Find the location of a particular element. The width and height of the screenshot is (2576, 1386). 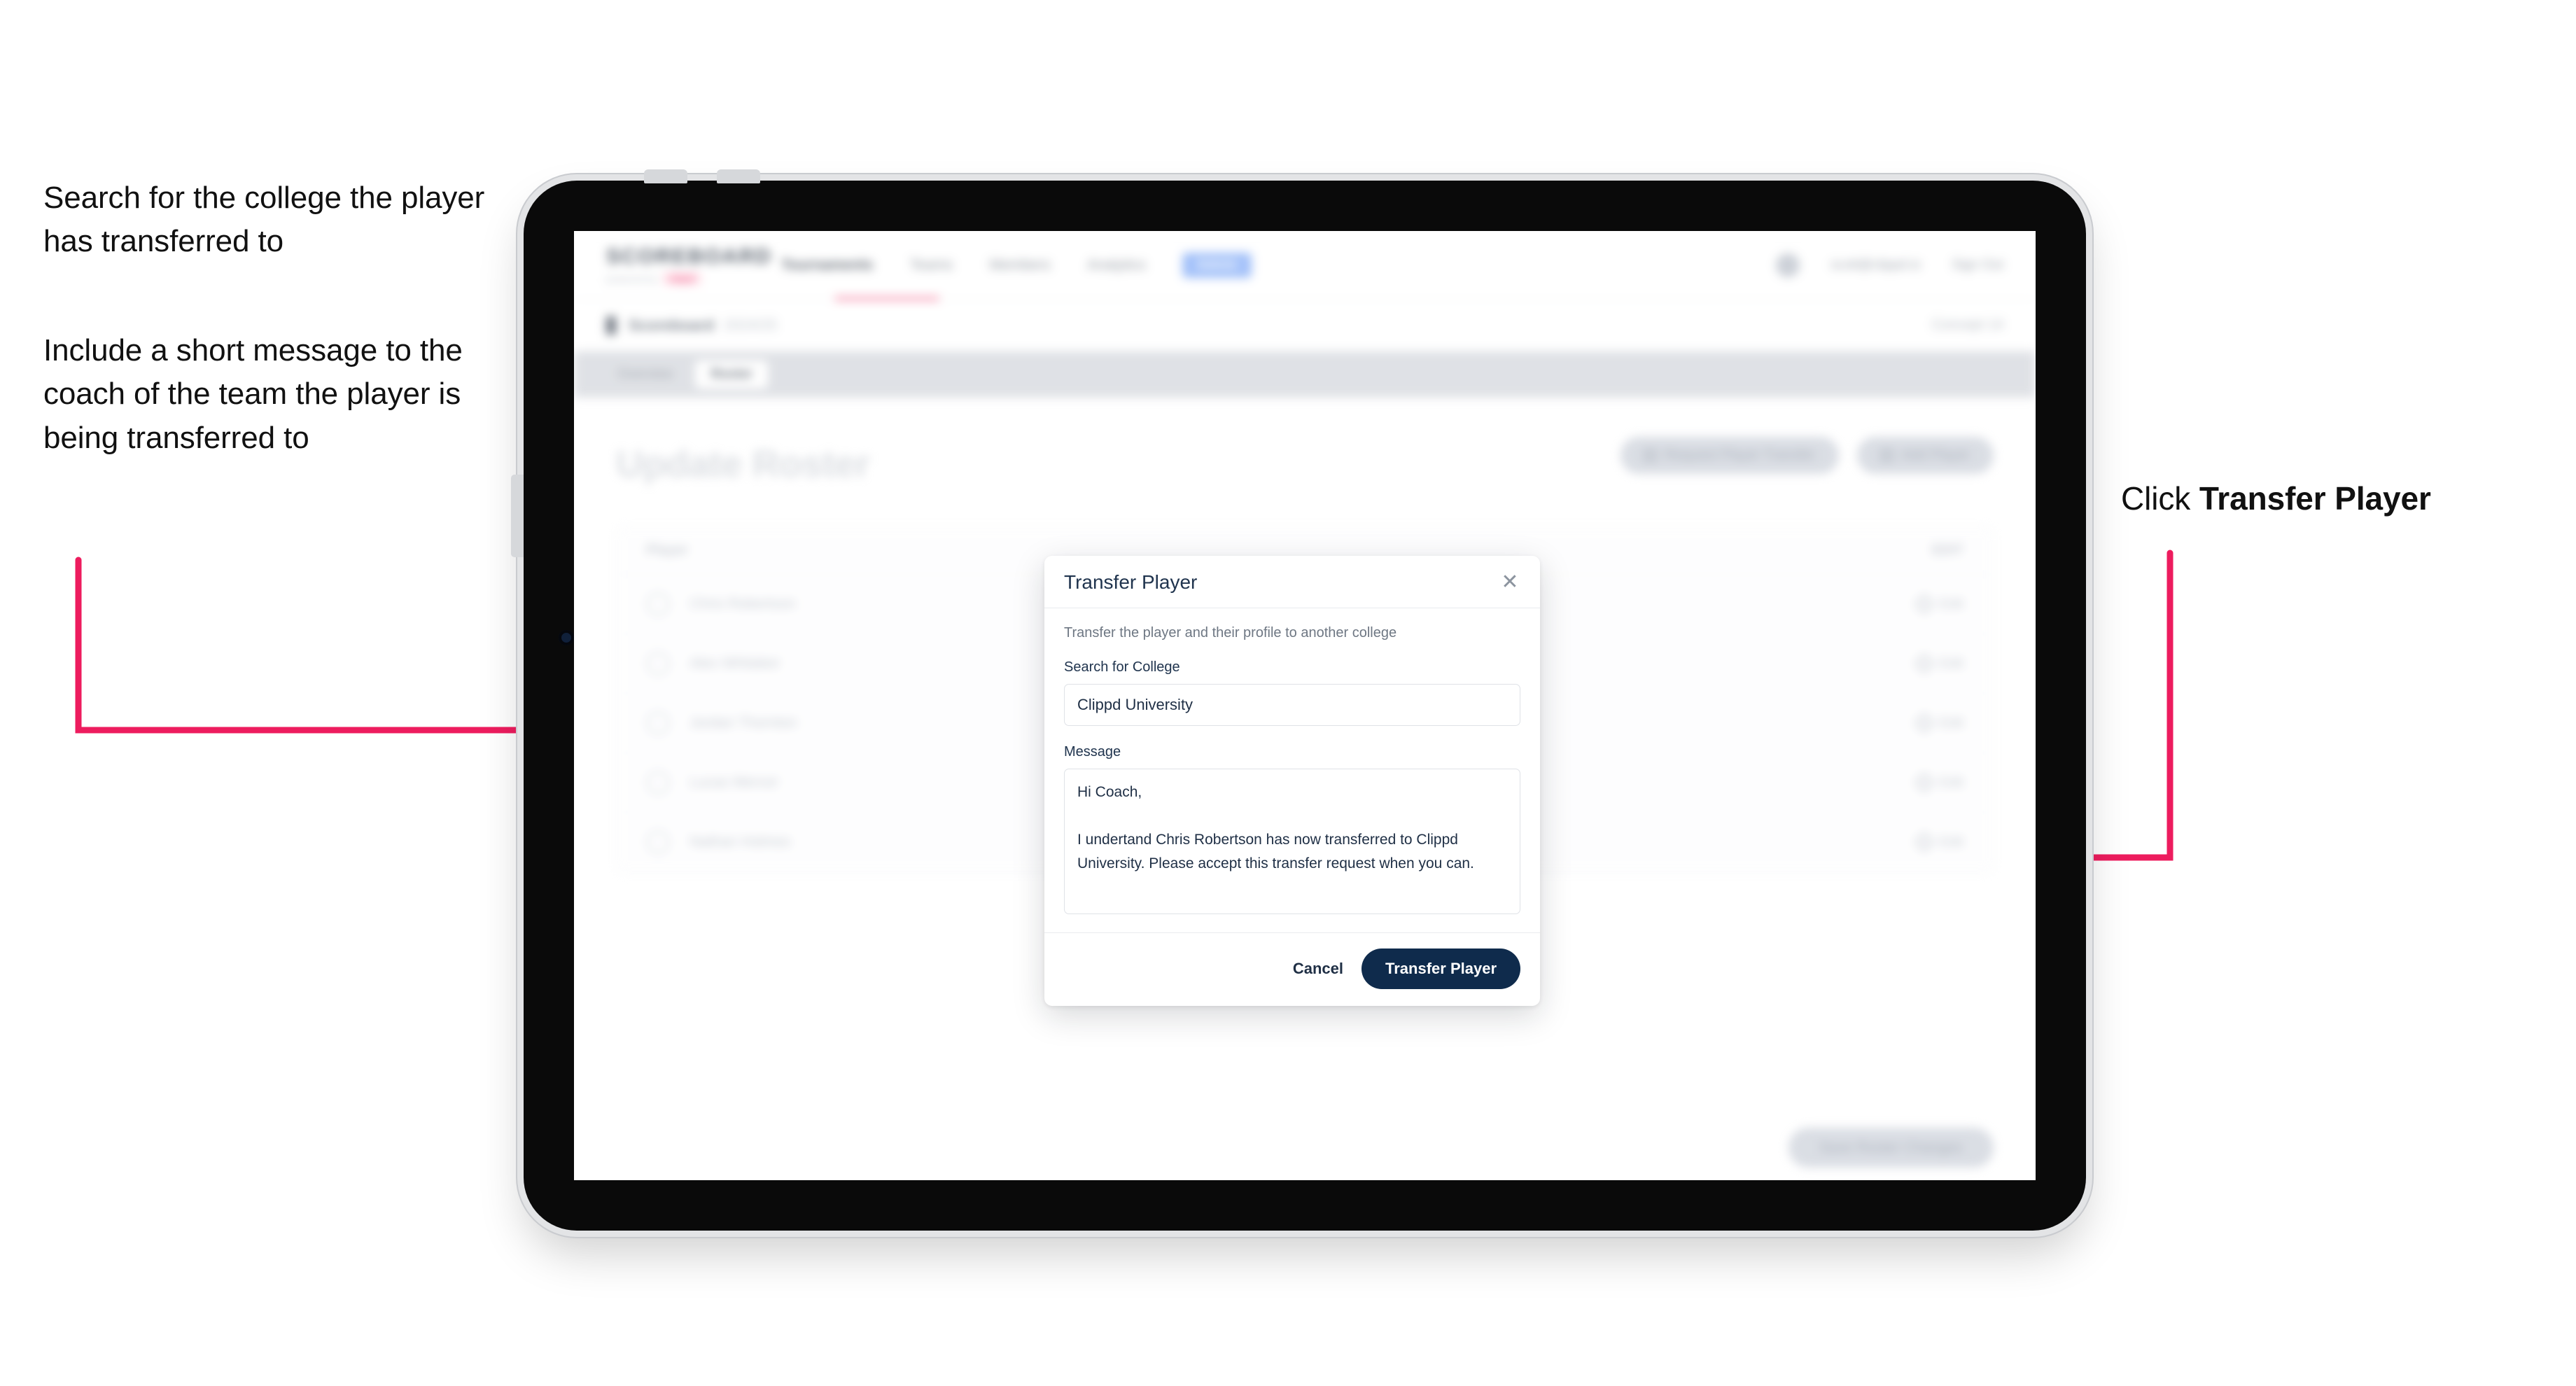

breadcrumb-sub: 2024/25 is located at coordinates (751, 324).